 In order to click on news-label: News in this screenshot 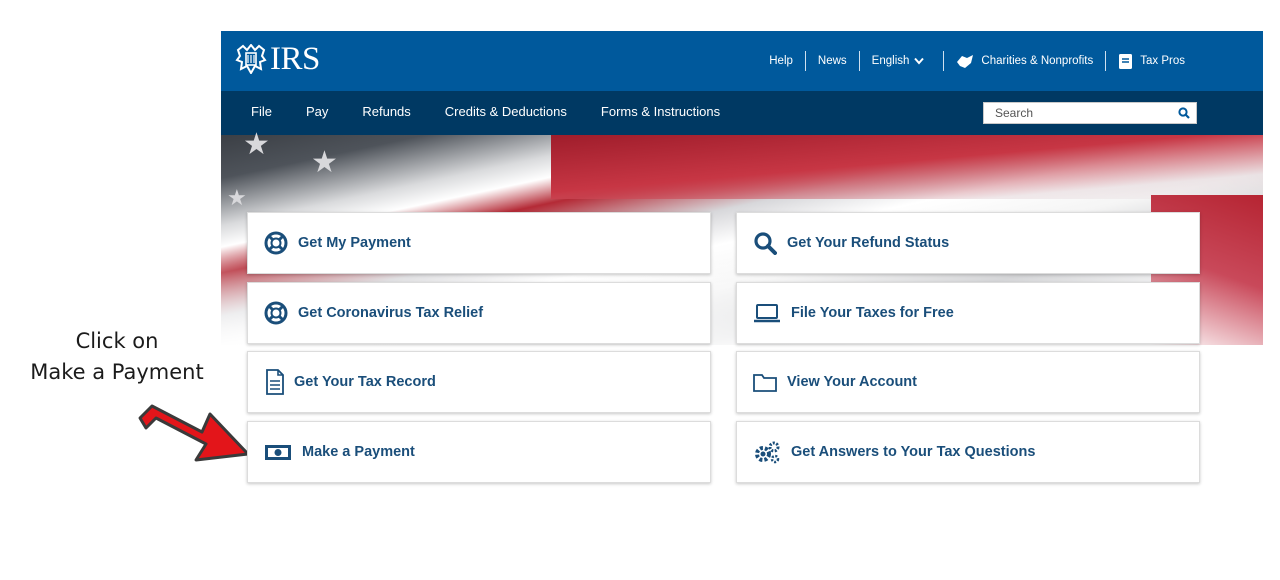, I will do `click(832, 61)`.